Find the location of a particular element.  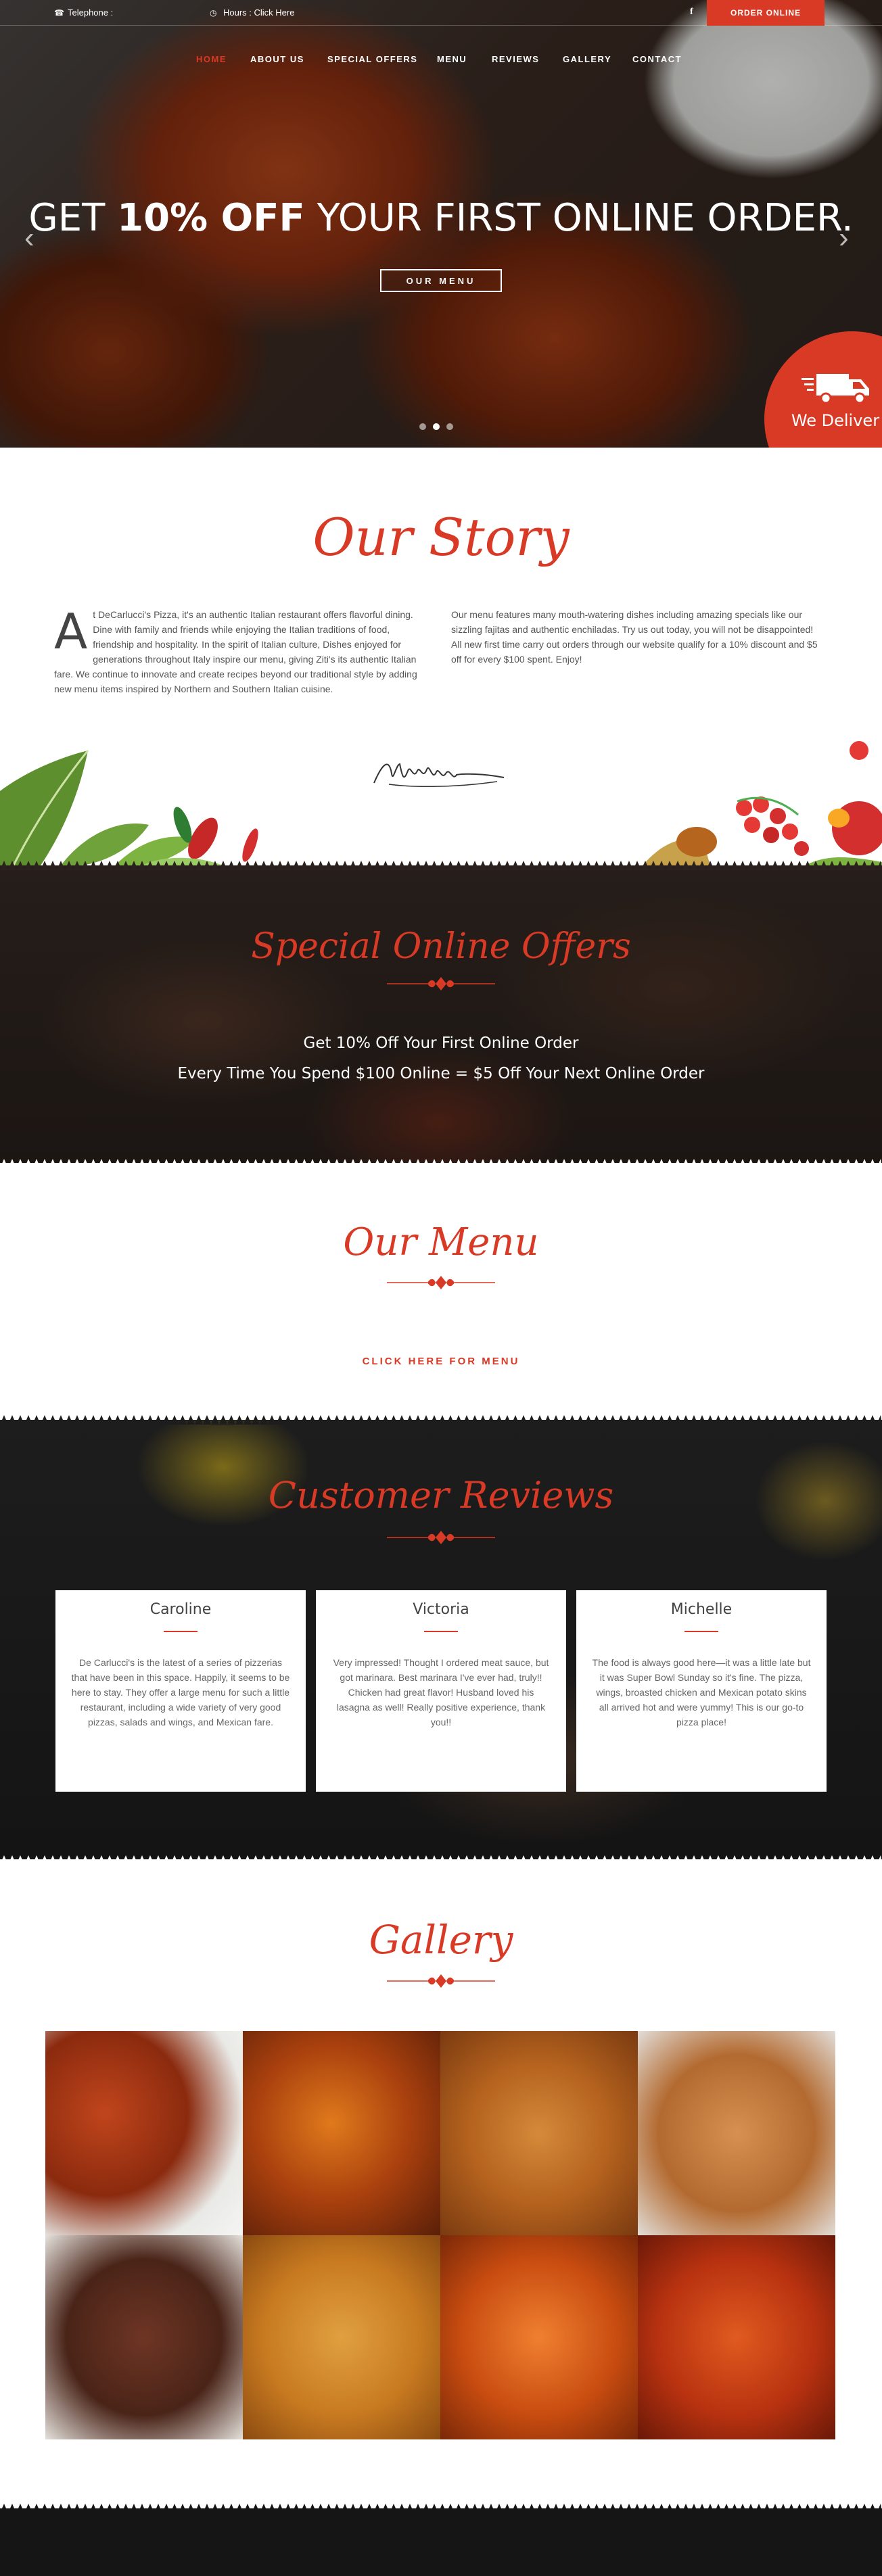

signature-image is located at coordinates (439, 775).